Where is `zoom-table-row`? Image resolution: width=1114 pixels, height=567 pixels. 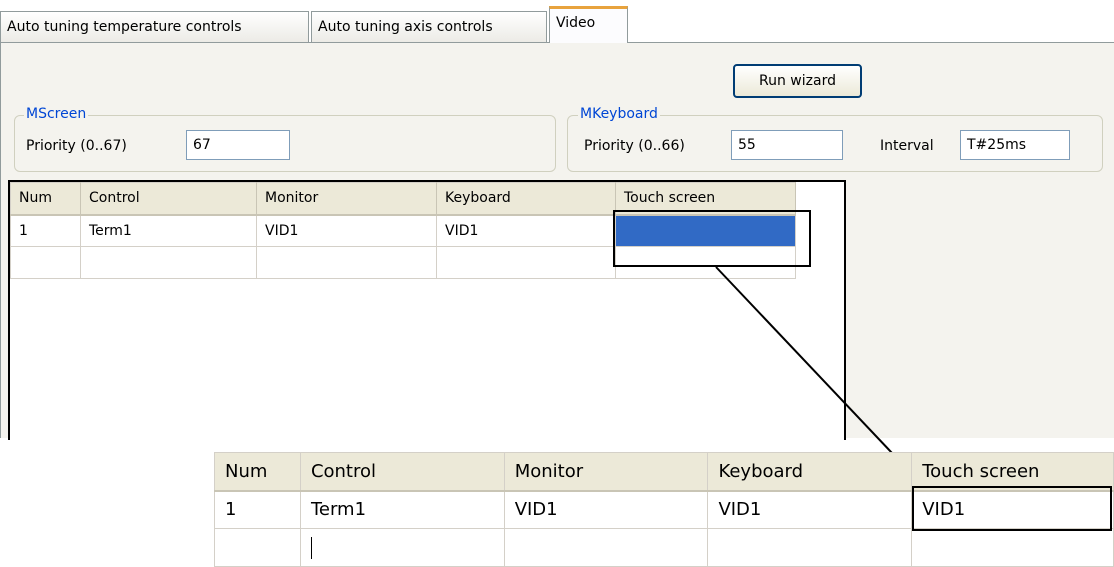 zoom-table-row is located at coordinates (664, 547).